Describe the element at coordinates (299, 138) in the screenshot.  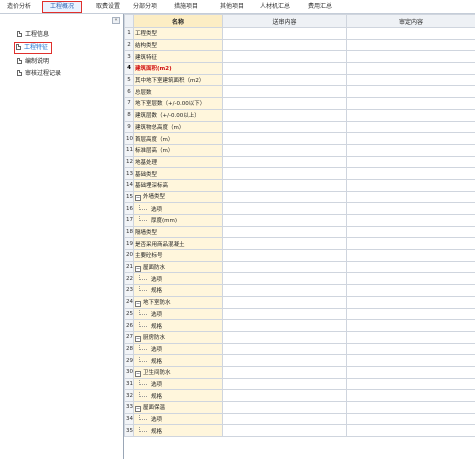
I see `table-row: 10 首层高度（m）` at that location.